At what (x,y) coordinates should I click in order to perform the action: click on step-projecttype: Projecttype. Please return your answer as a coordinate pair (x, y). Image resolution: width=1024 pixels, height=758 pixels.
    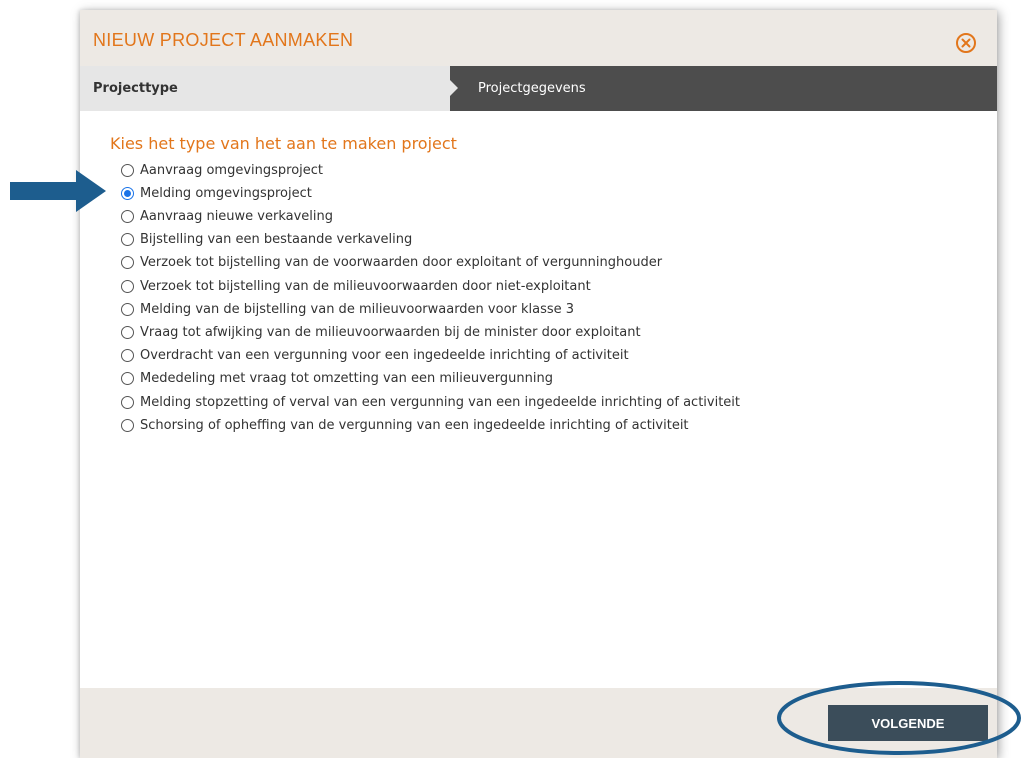
    Looking at the image, I should click on (265, 88).